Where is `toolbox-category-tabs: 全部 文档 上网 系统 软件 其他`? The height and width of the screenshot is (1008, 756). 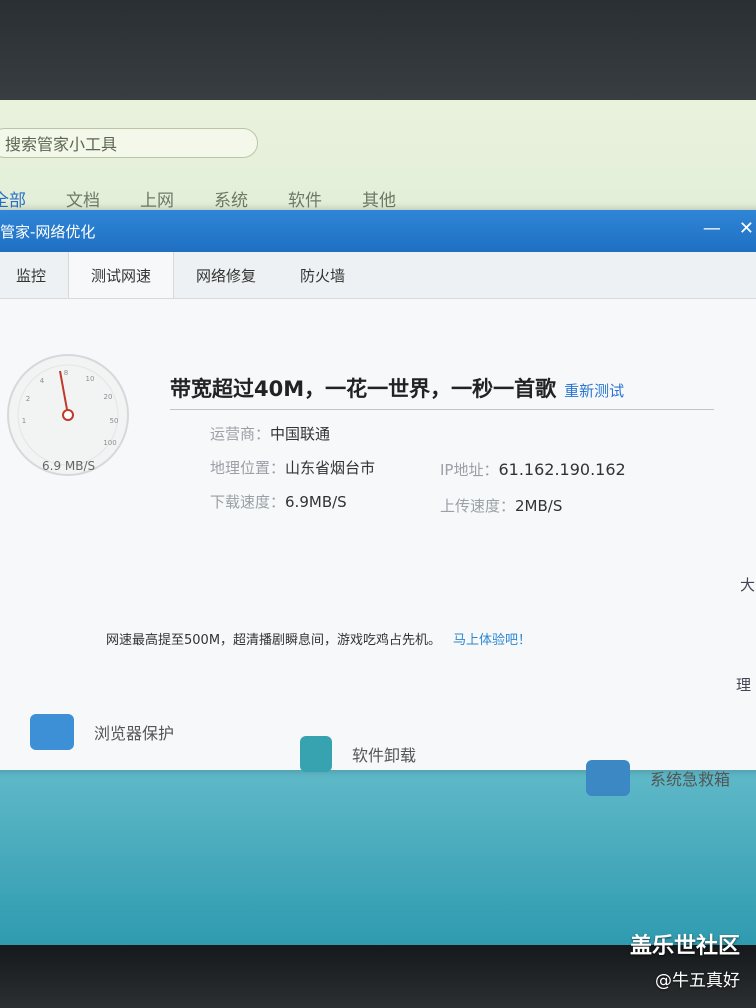 toolbox-category-tabs: 全部 文档 上网 系统 软件 其他 is located at coordinates (218, 198).